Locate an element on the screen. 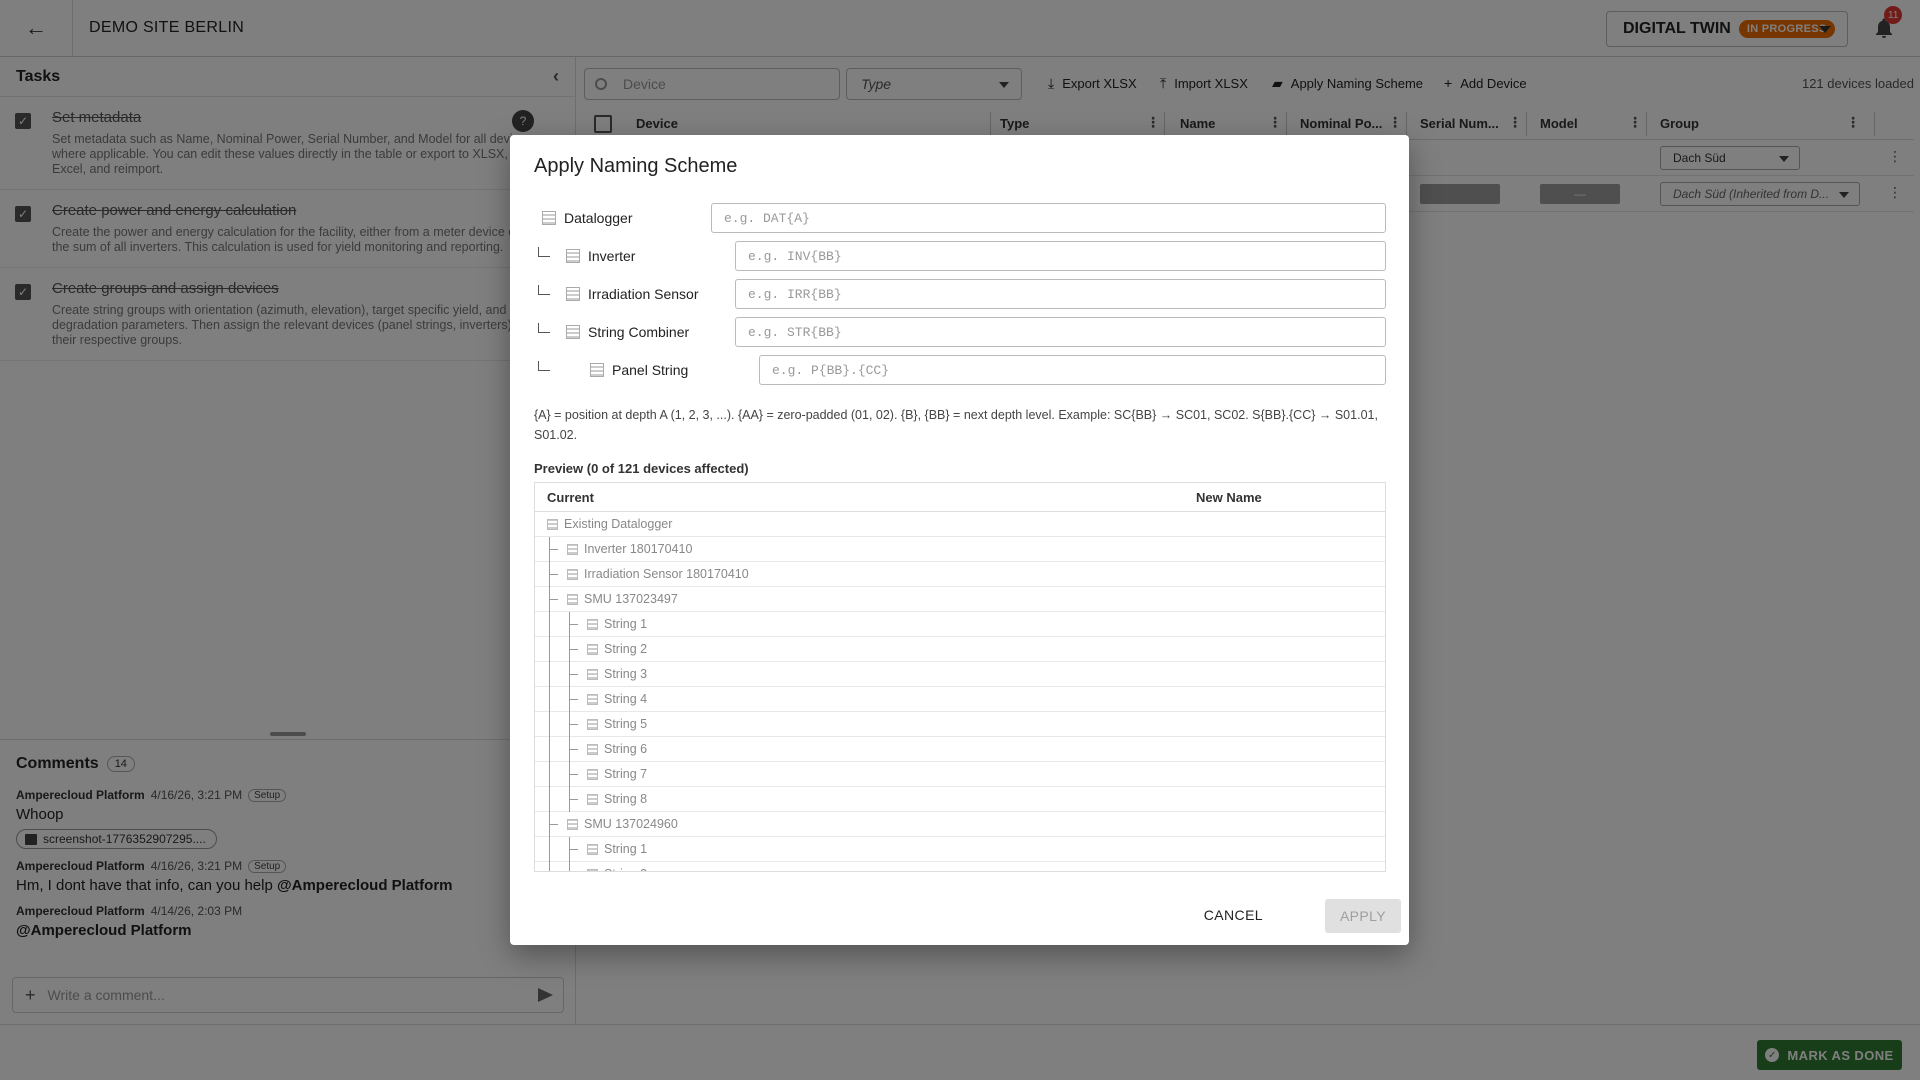  naming-level-inverter: Inverter is located at coordinates (960, 256).